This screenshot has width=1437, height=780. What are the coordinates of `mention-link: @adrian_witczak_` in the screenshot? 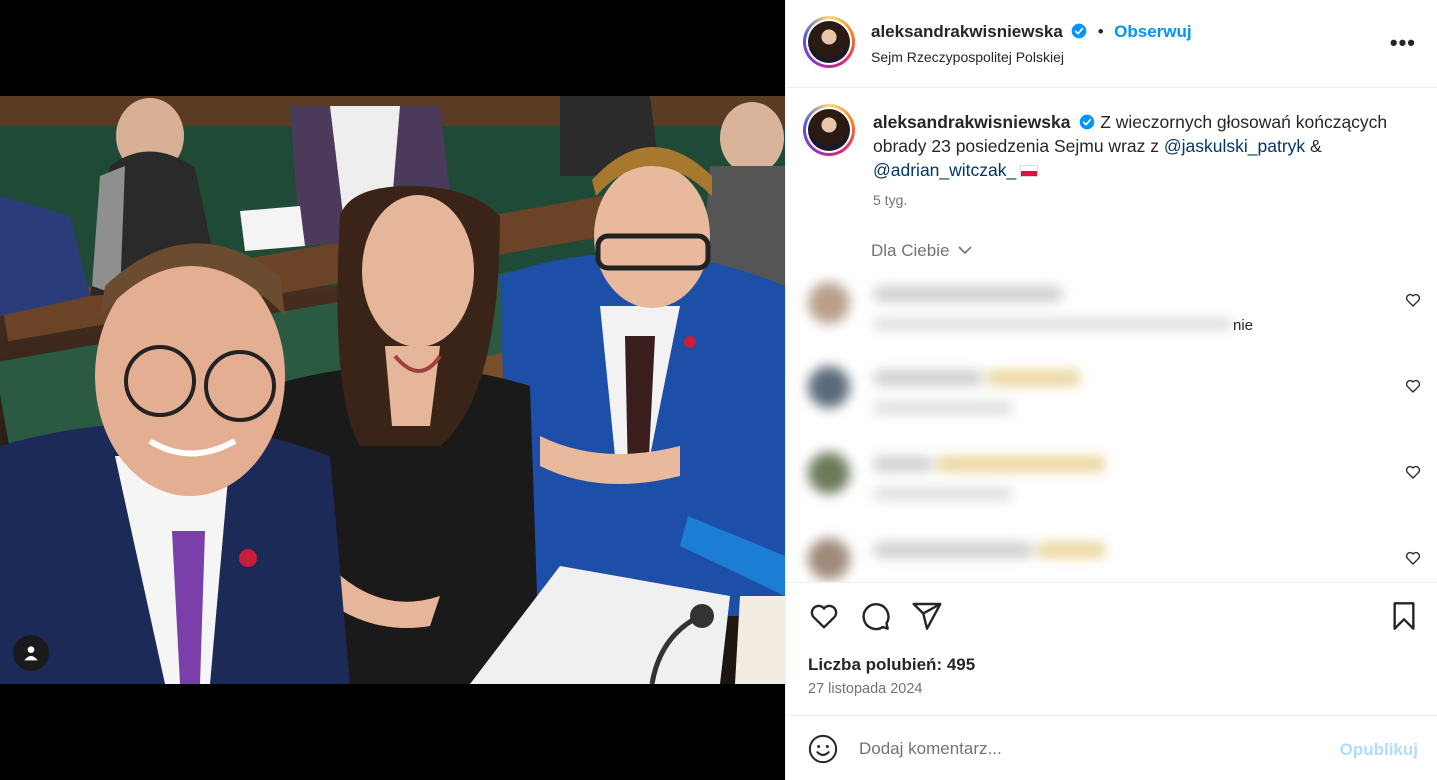 It's located at (944, 170).